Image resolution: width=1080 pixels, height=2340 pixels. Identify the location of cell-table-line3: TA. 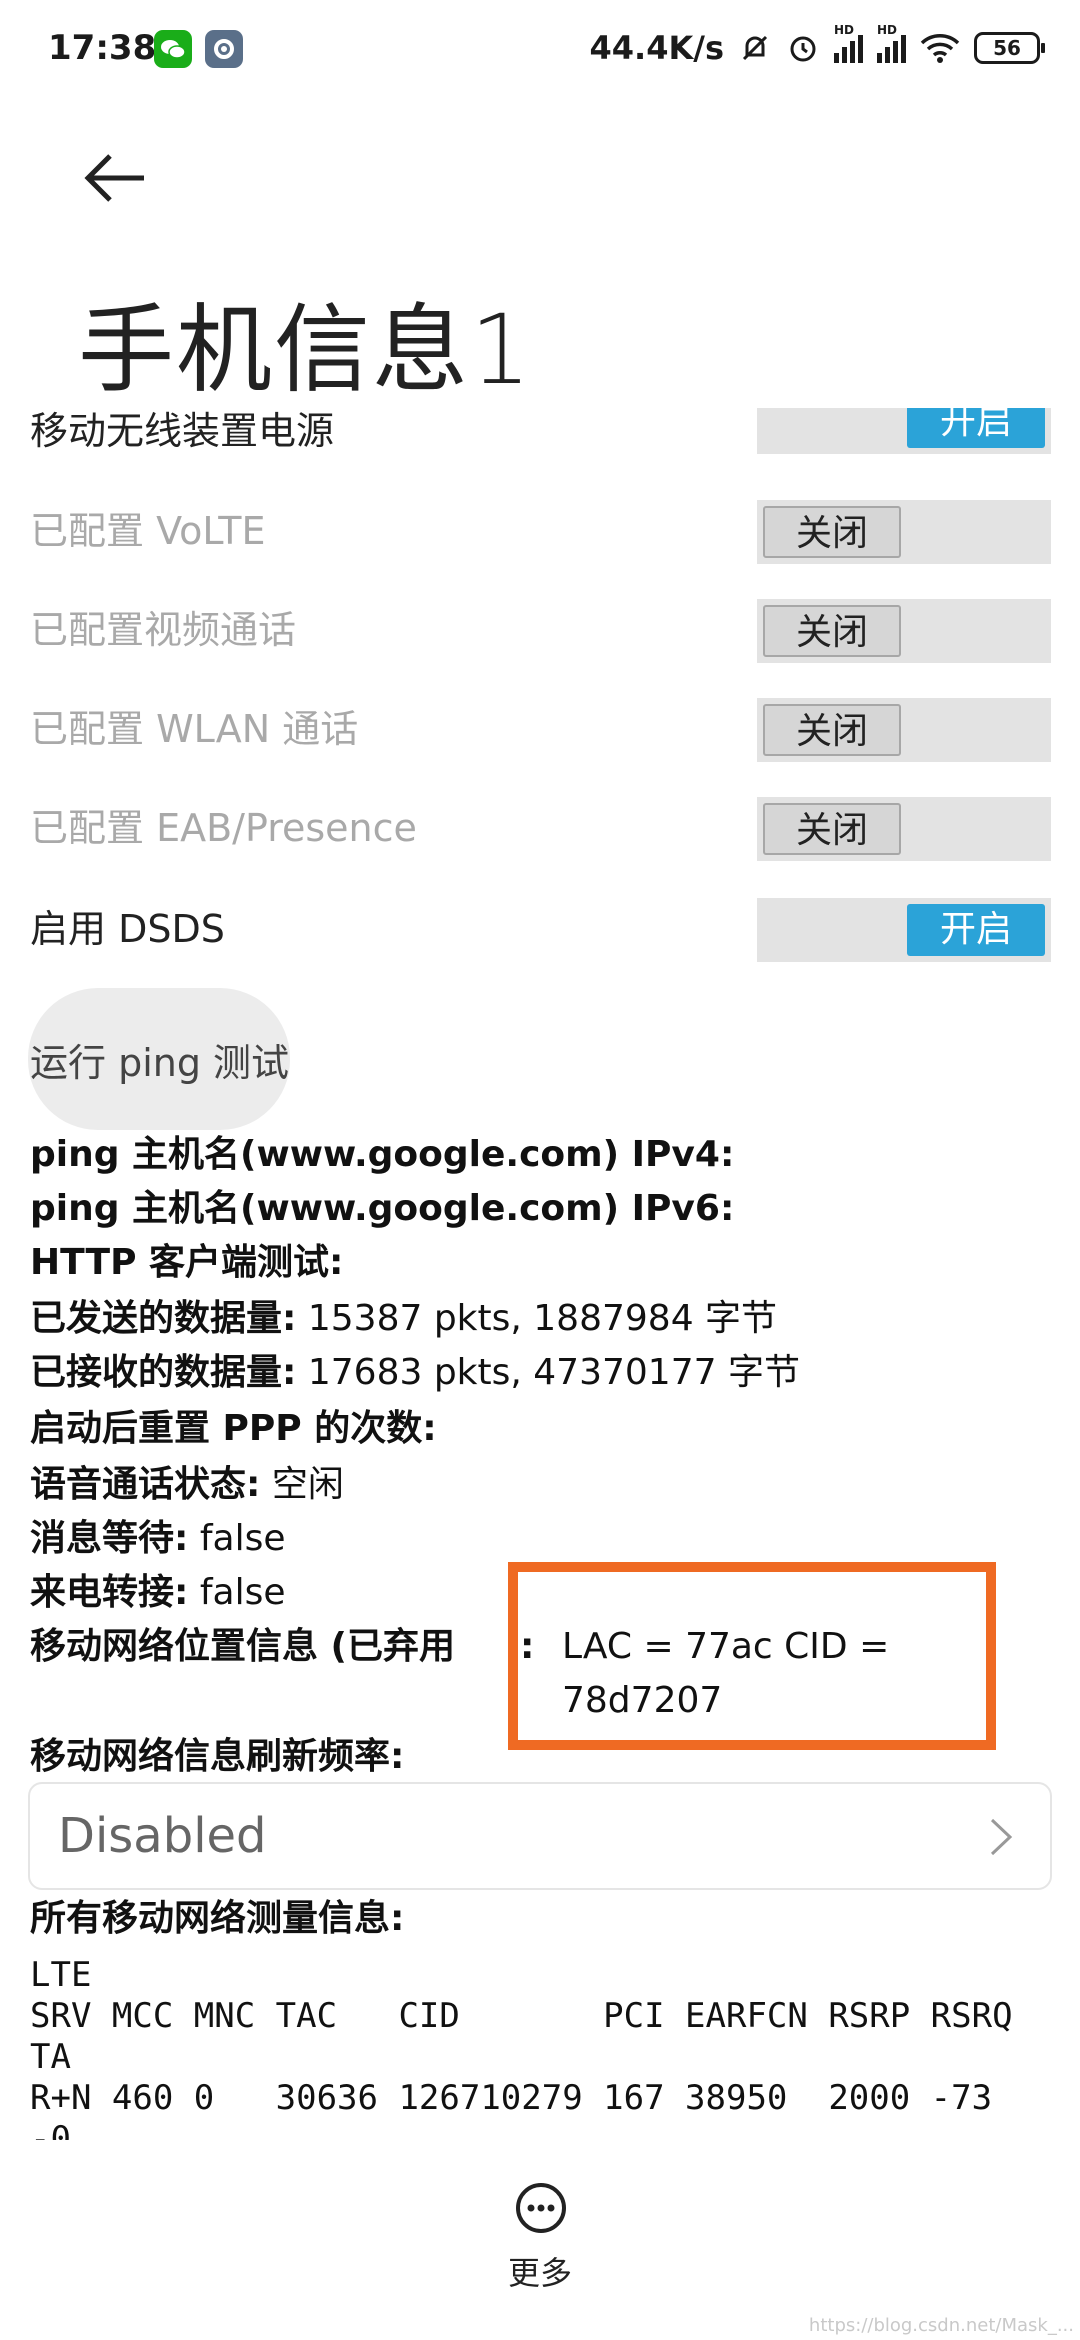
(50, 2057).